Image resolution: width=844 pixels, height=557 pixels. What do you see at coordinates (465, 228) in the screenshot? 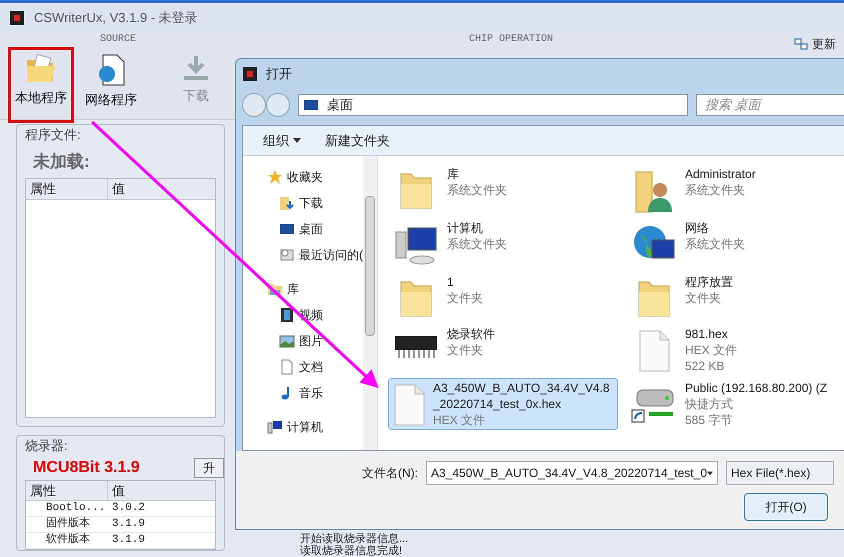
I see `file-name: 计算机` at bounding box center [465, 228].